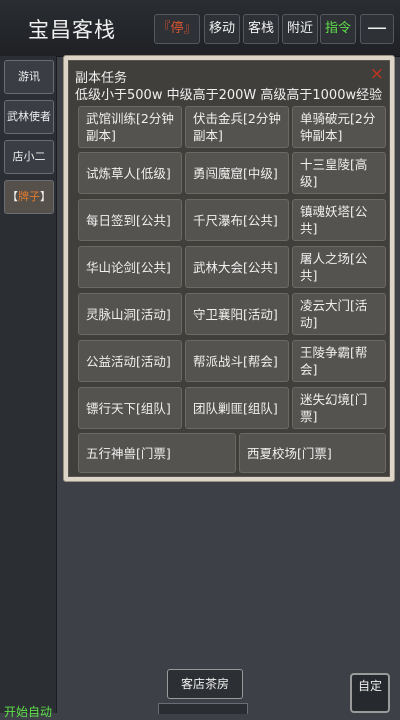 Image resolution: width=400 pixels, height=720 pixels. I want to click on sidebar-item-waiter: 店小二, so click(29, 157).